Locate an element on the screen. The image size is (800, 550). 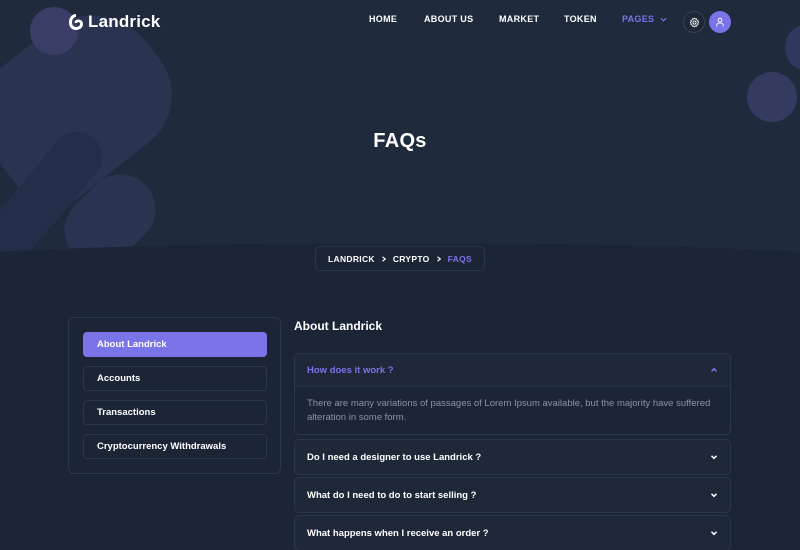
faq-item: Do I need a designer to use Landrick ? is located at coordinates (512, 457).